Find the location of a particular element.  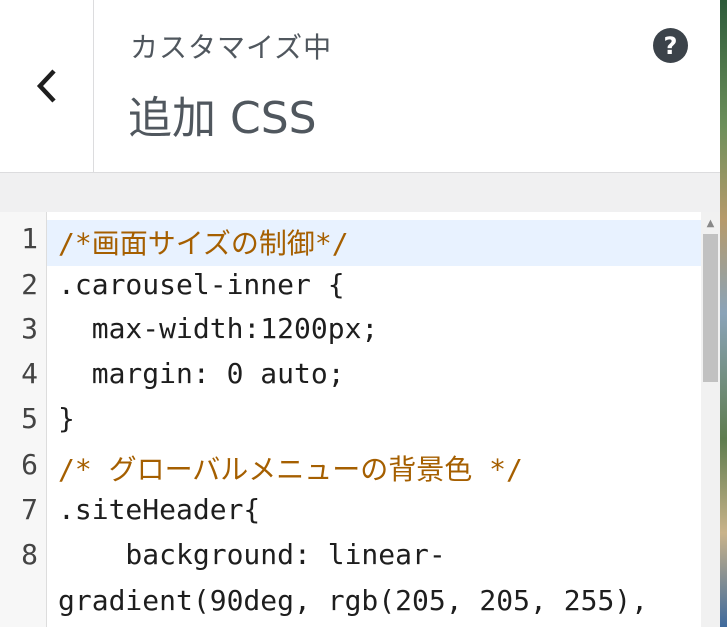

help-icon: ? is located at coordinates (670, 45).